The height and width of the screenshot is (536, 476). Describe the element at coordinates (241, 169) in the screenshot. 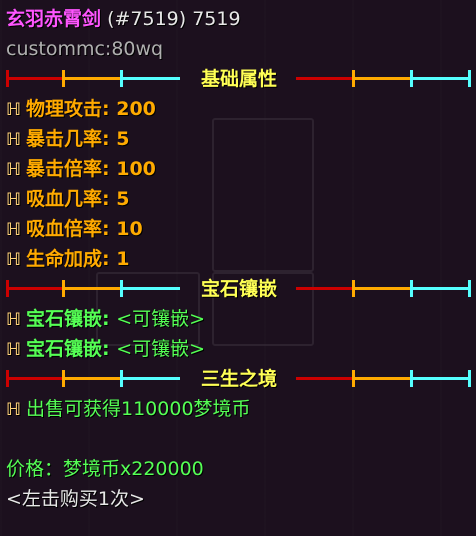

I see `stat-line: ℍ 暴击倍率: 100` at that location.